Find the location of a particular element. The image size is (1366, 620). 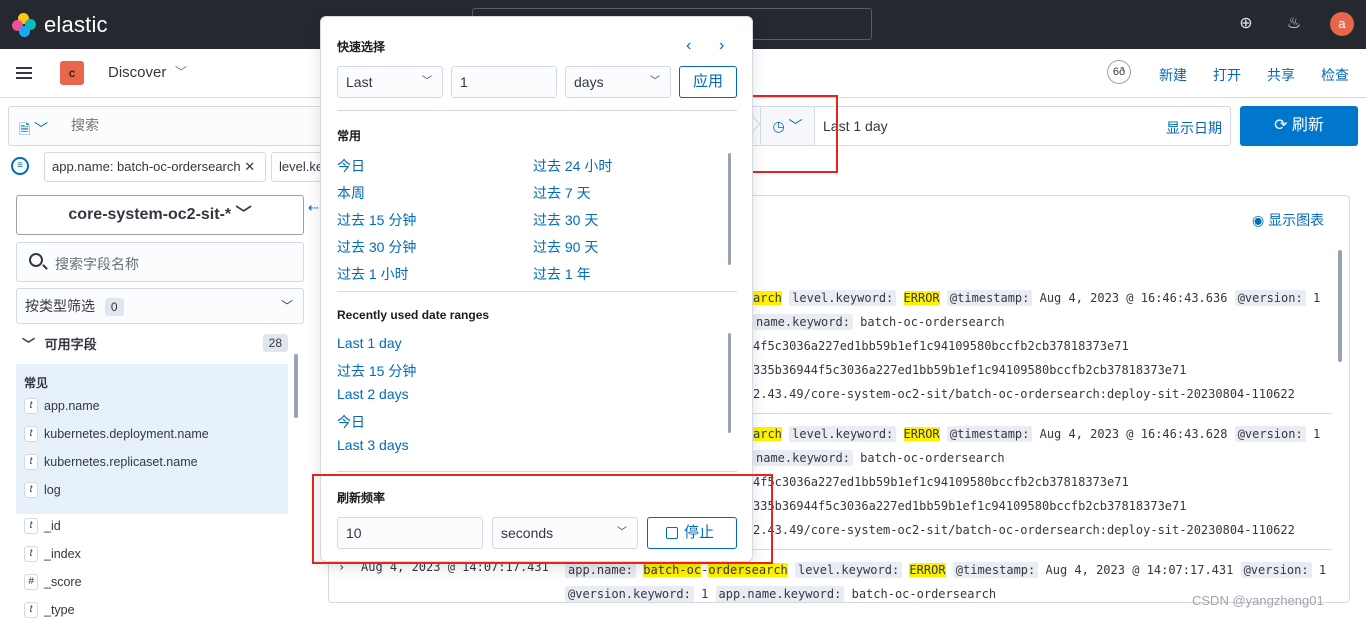

menu-icon is located at coordinates (24, 73).